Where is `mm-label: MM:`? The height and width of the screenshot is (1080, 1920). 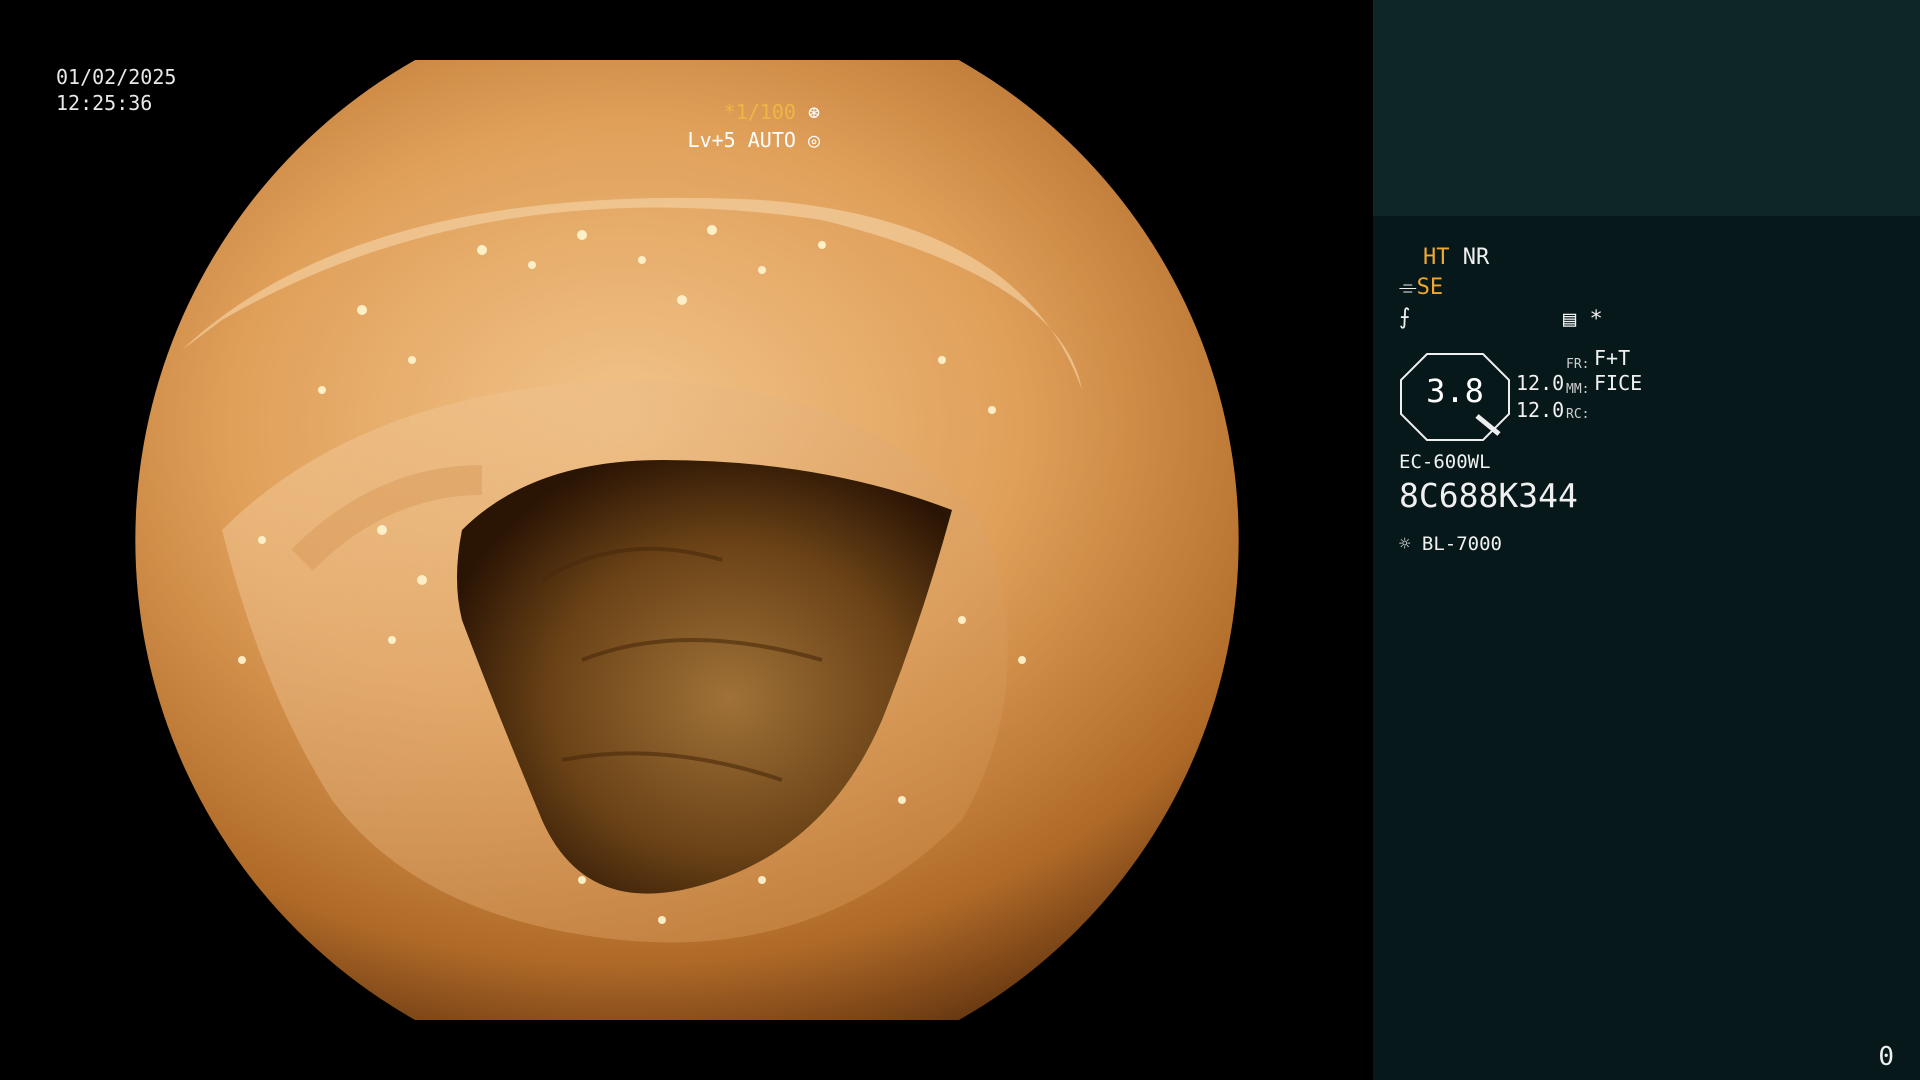
mm-label: MM: is located at coordinates (1578, 389).